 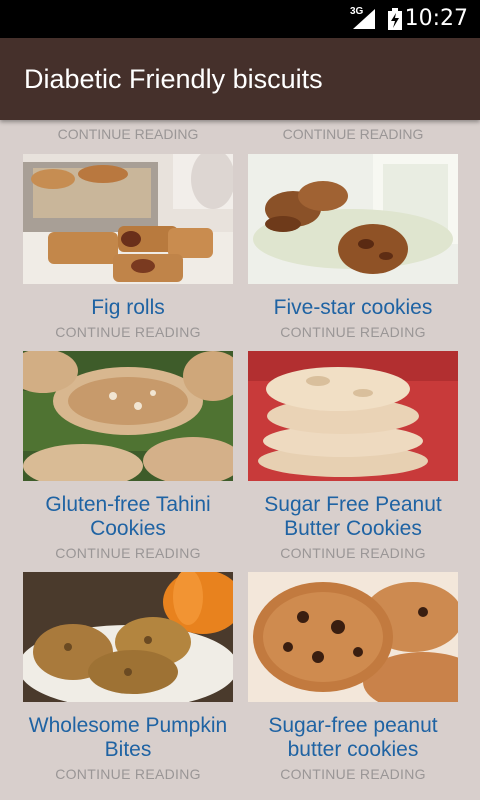 What do you see at coordinates (353, 517) in the screenshot?
I see `recipe-title: Sugar Free Peanut Butter Cookies` at bounding box center [353, 517].